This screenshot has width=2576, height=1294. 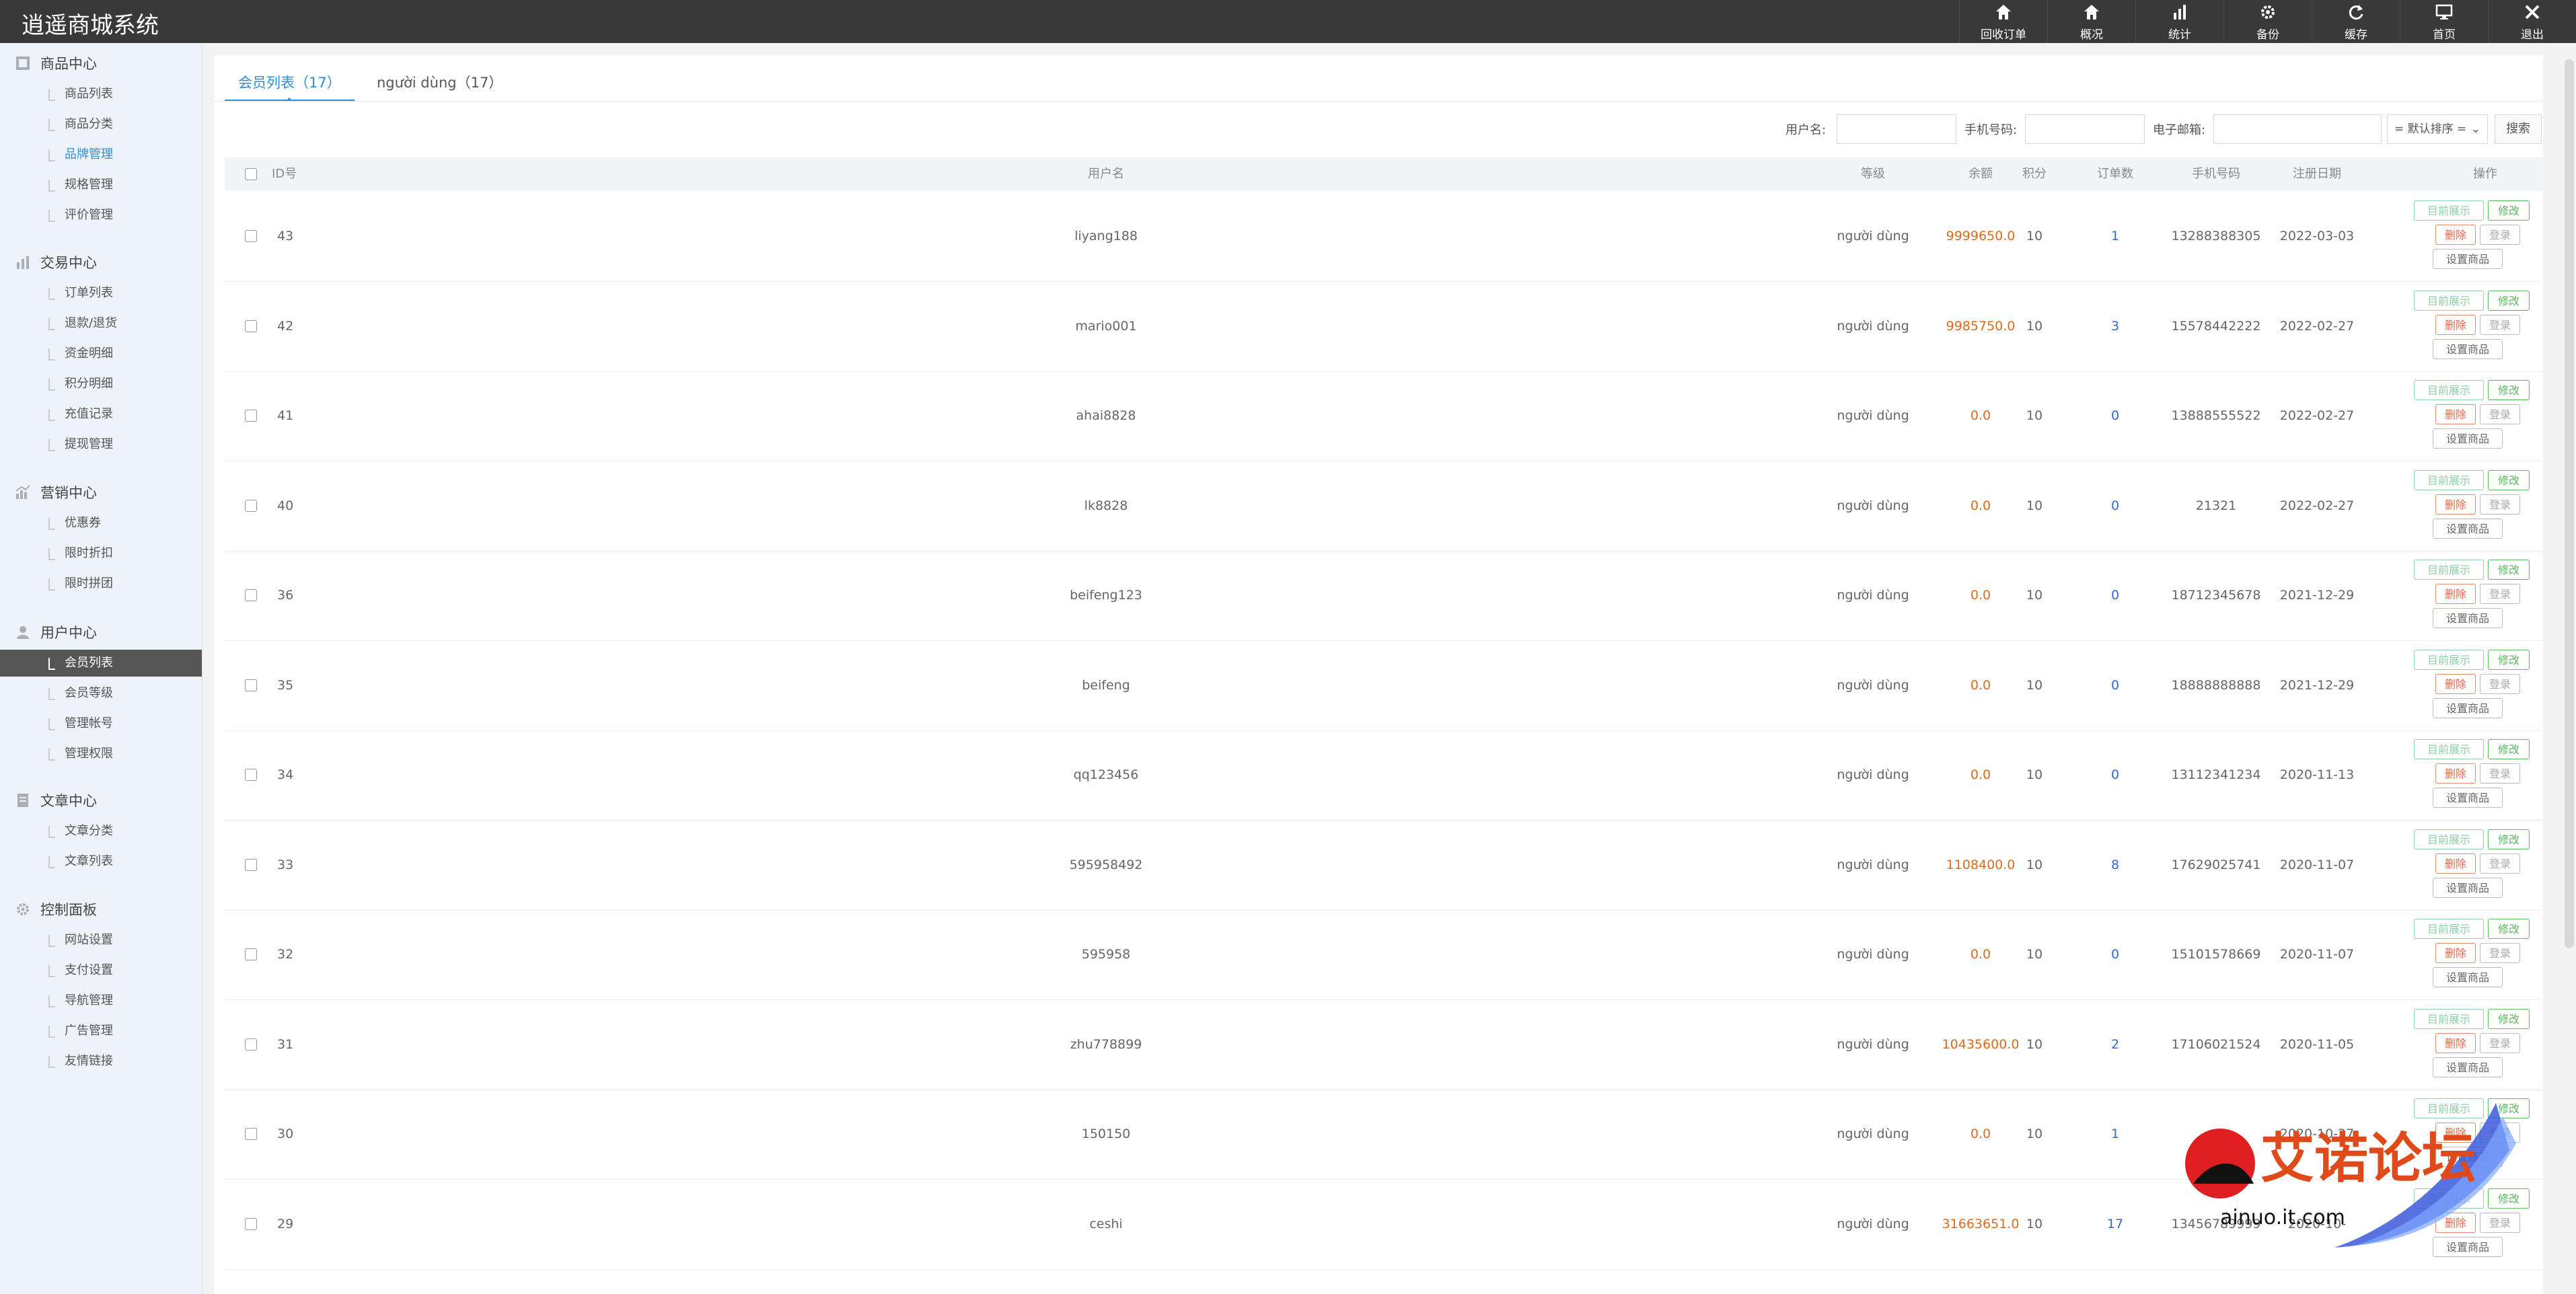 What do you see at coordinates (2444, 21) in the screenshot?
I see `nav-monitor-button: 首页` at bounding box center [2444, 21].